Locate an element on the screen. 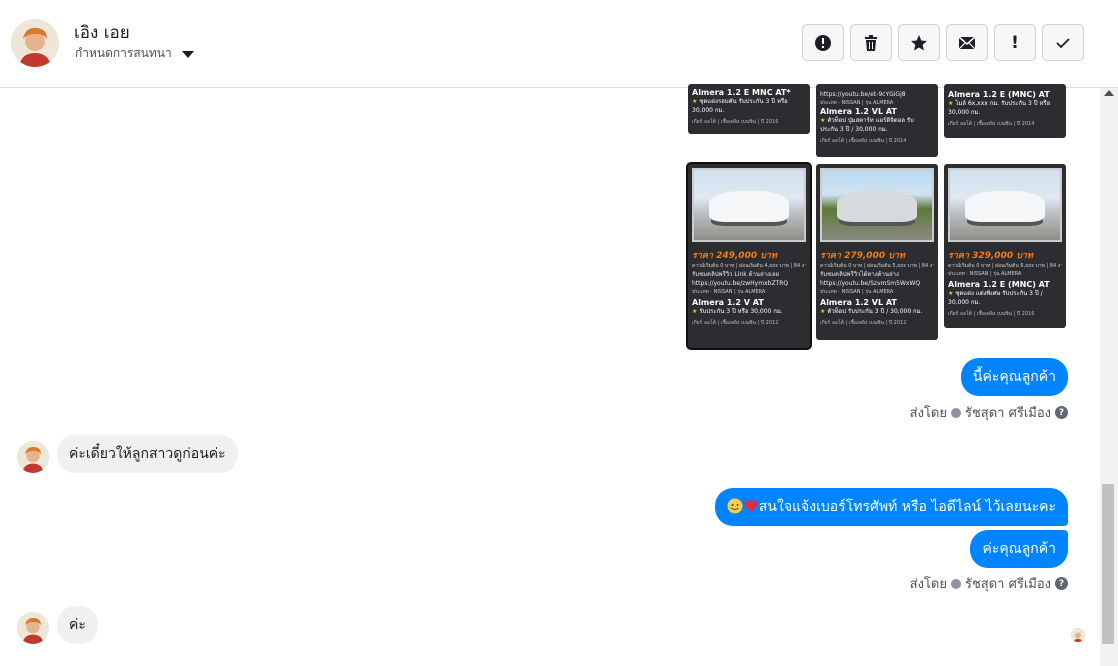 This screenshot has height=666, width=1118. car-model: Almera 1.2 E MNC AT* is located at coordinates (741, 92).